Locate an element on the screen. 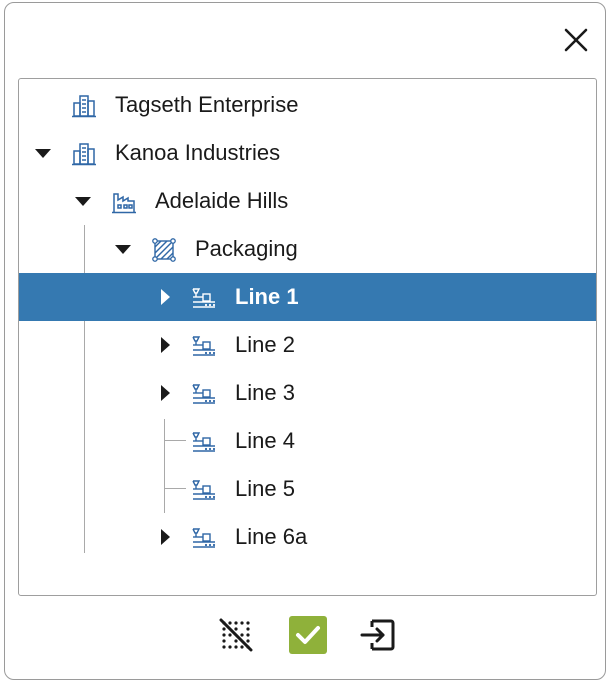 This screenshot has height=698, width=610. tree-item-label: Line 6a is located at coordinates (271, 536).